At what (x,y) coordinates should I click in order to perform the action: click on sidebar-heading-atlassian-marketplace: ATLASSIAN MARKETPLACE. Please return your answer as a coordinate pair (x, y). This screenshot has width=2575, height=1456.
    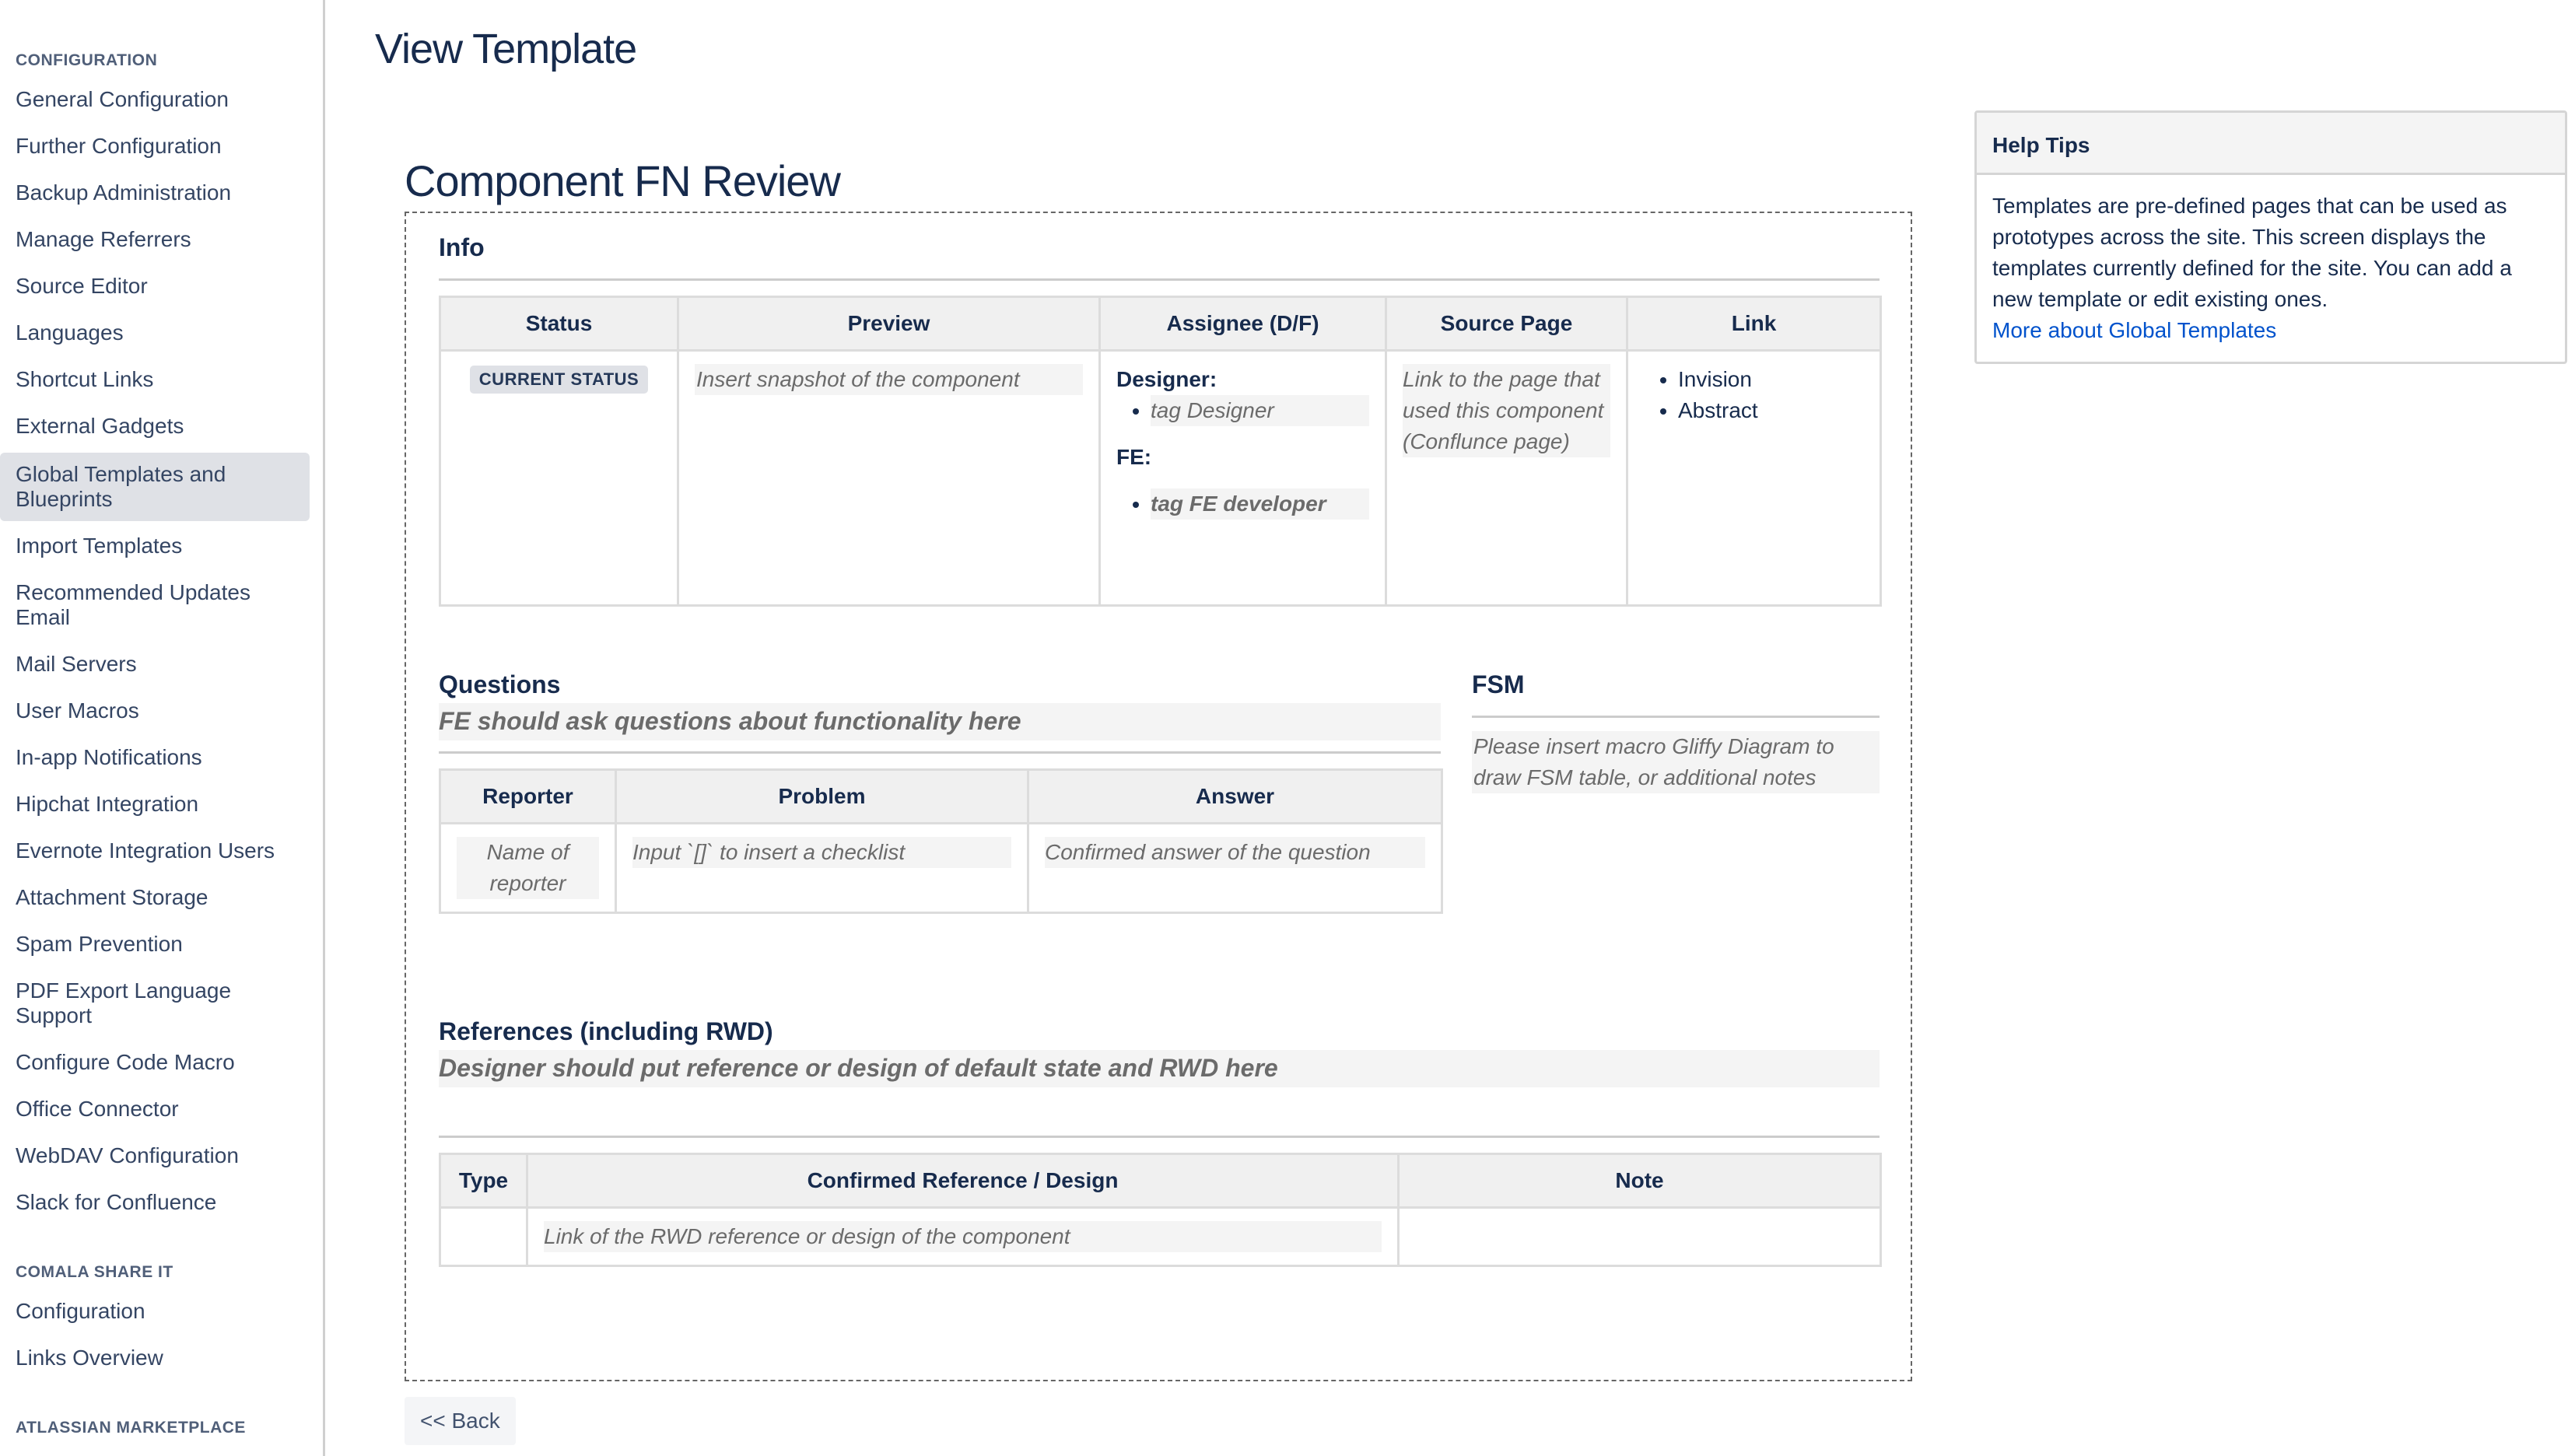
    Looking at the image, I should click on (131, 1428).